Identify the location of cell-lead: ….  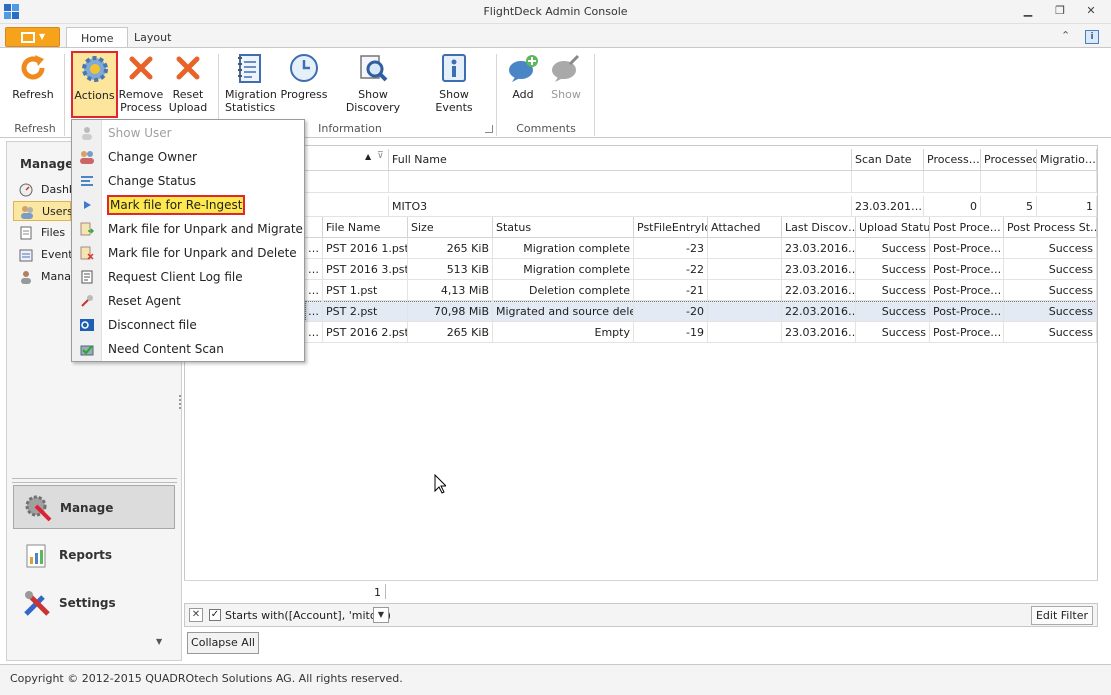
(314, 269).